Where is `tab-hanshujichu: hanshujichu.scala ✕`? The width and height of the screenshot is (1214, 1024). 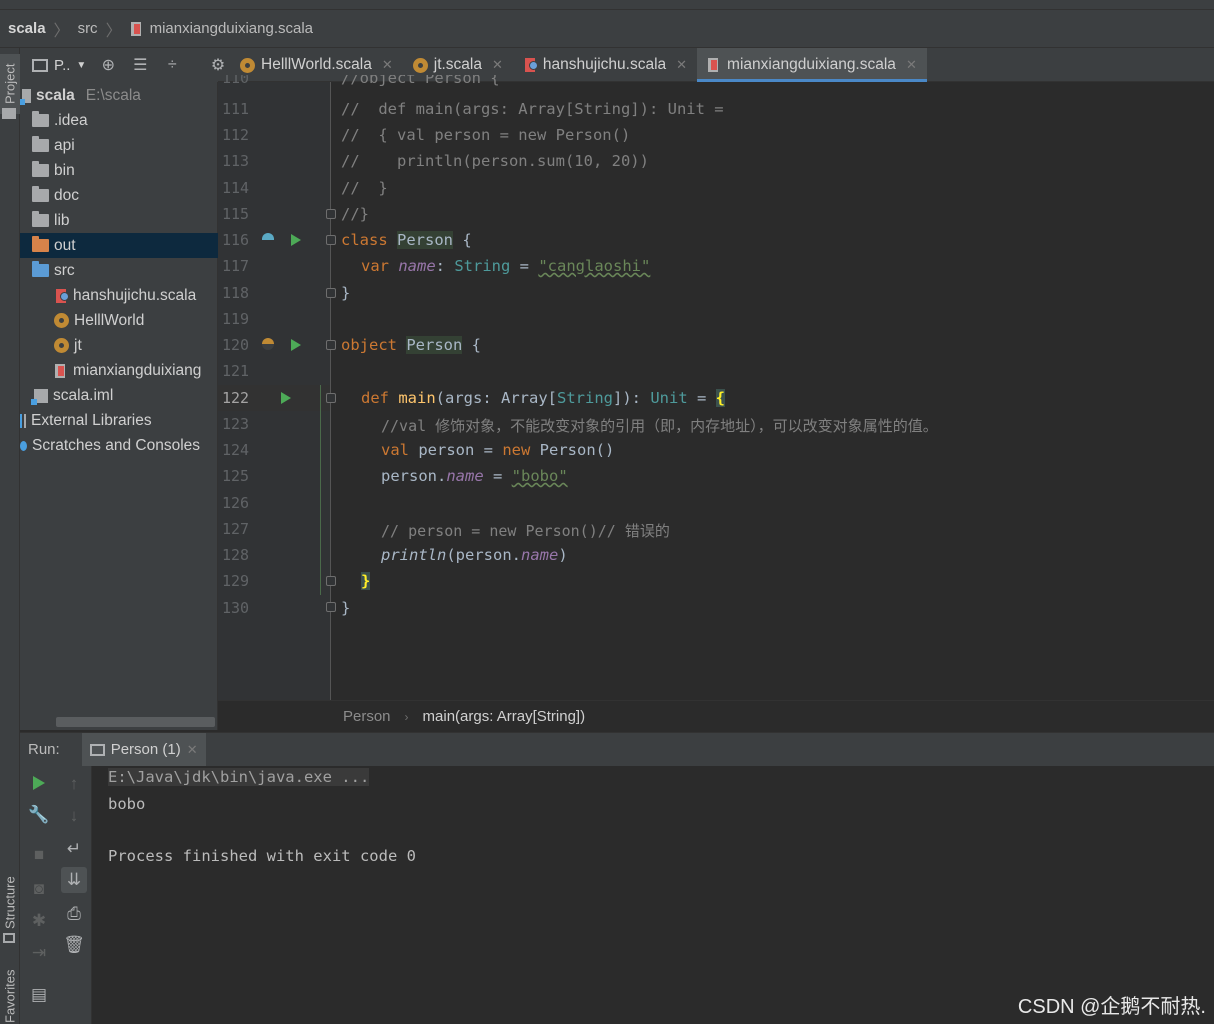 tab-hanshujichu: hanshujichu.scala ✕ is located at coordinates (605, 65).